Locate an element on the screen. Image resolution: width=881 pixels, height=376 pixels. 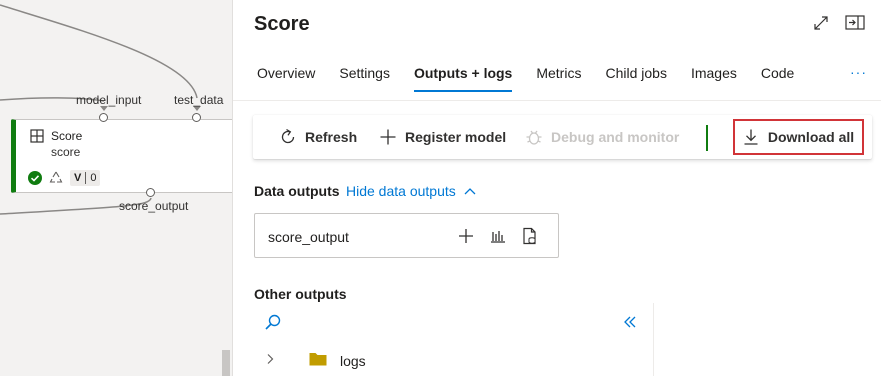
debug-monitor-button: Debug and monitor is located at coordinates (602, 137).